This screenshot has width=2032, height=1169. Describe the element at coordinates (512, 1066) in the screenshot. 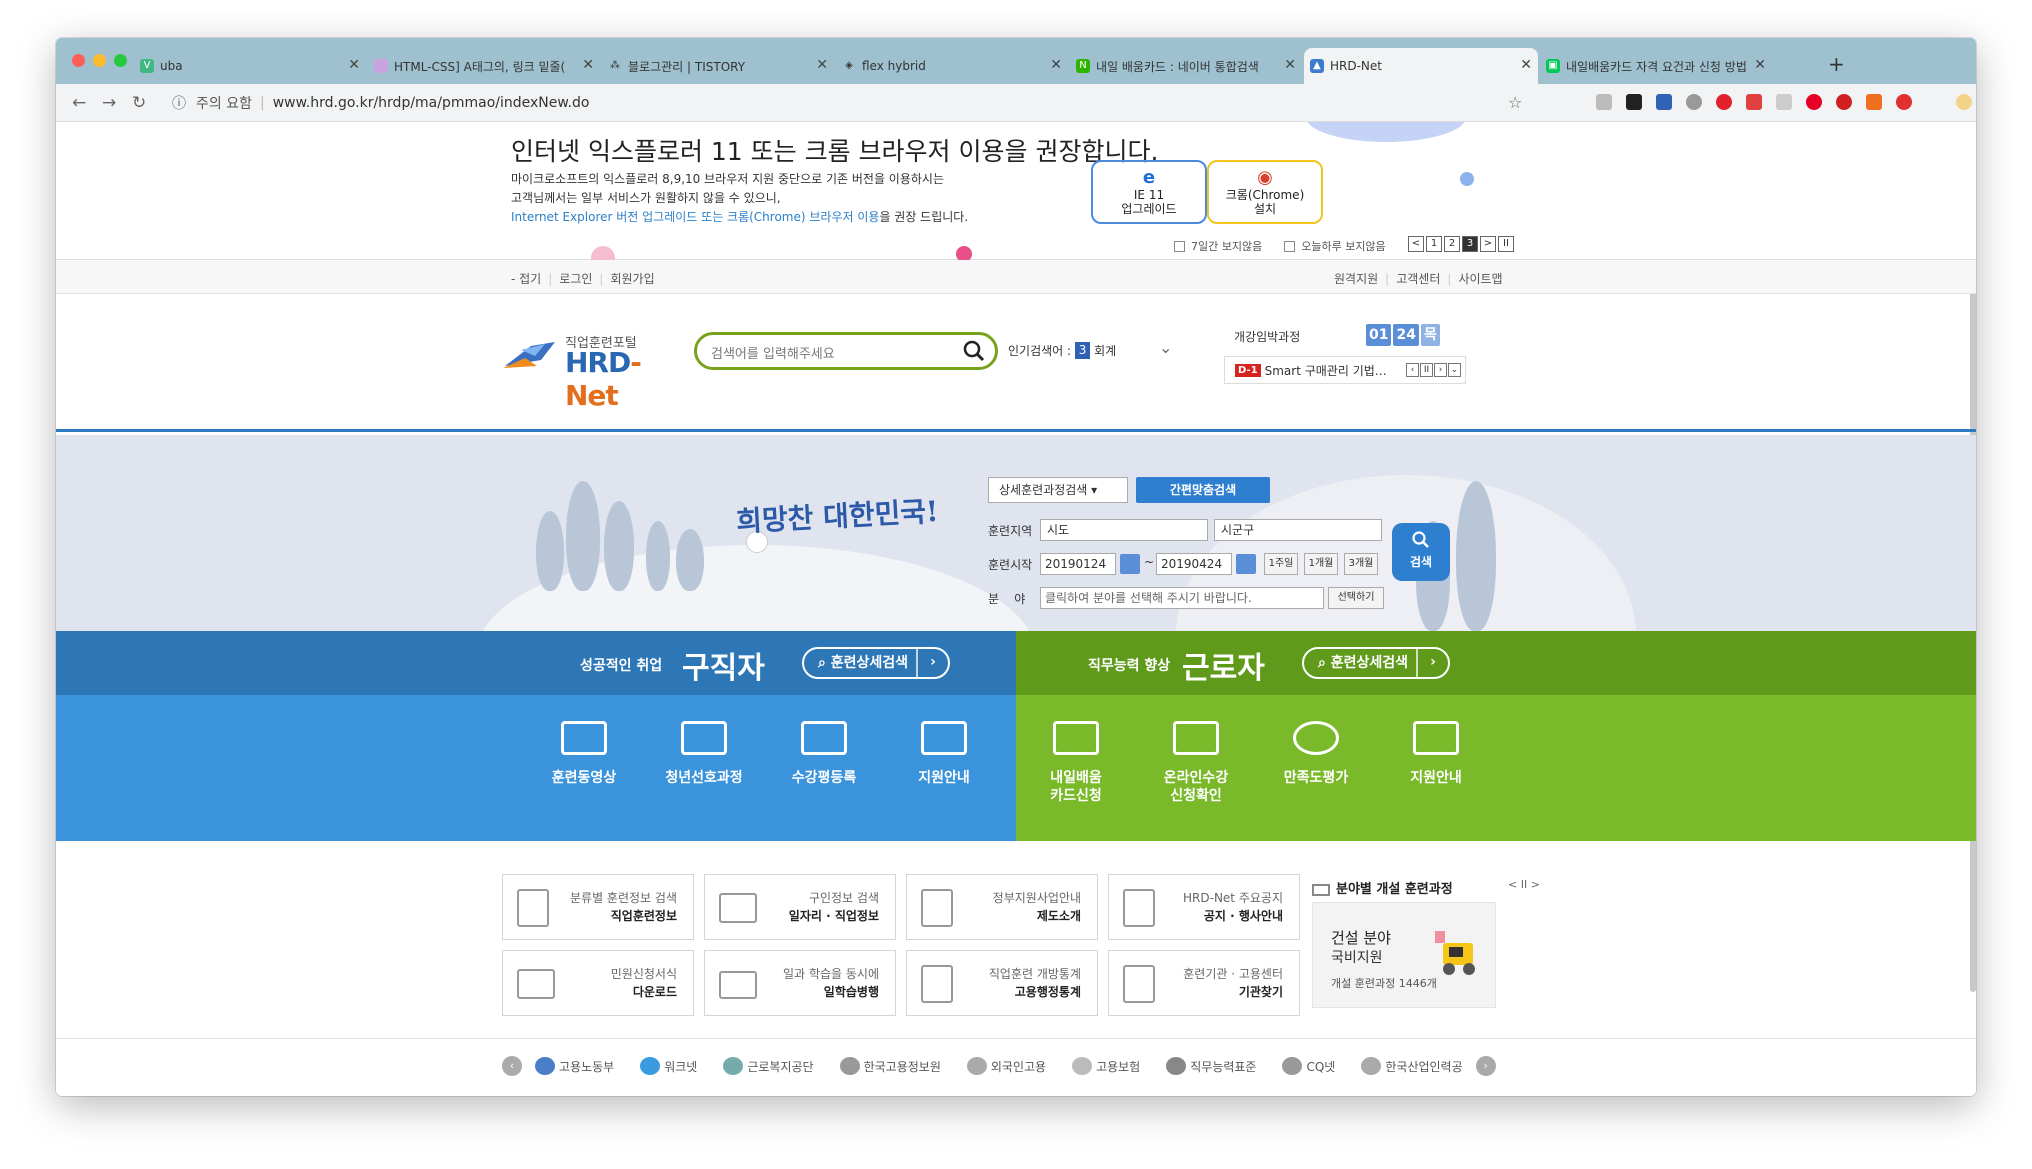

I see `partners-prev-icon: ‹` at that location.